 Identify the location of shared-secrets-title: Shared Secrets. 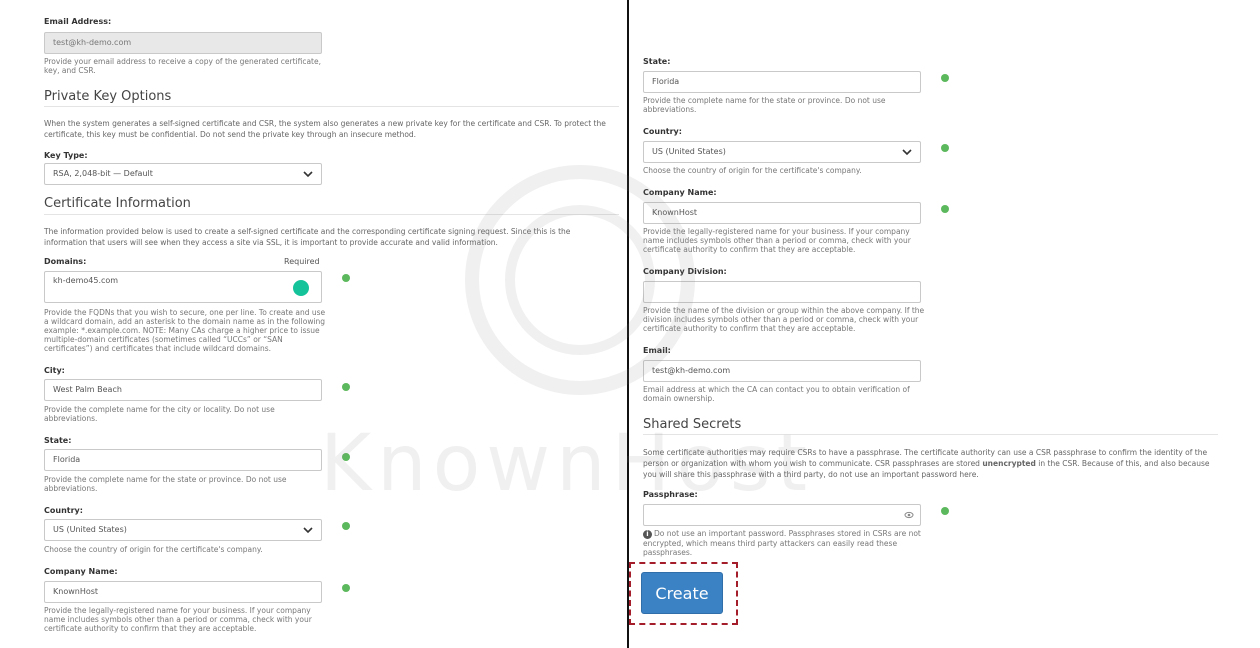
(692, 424).